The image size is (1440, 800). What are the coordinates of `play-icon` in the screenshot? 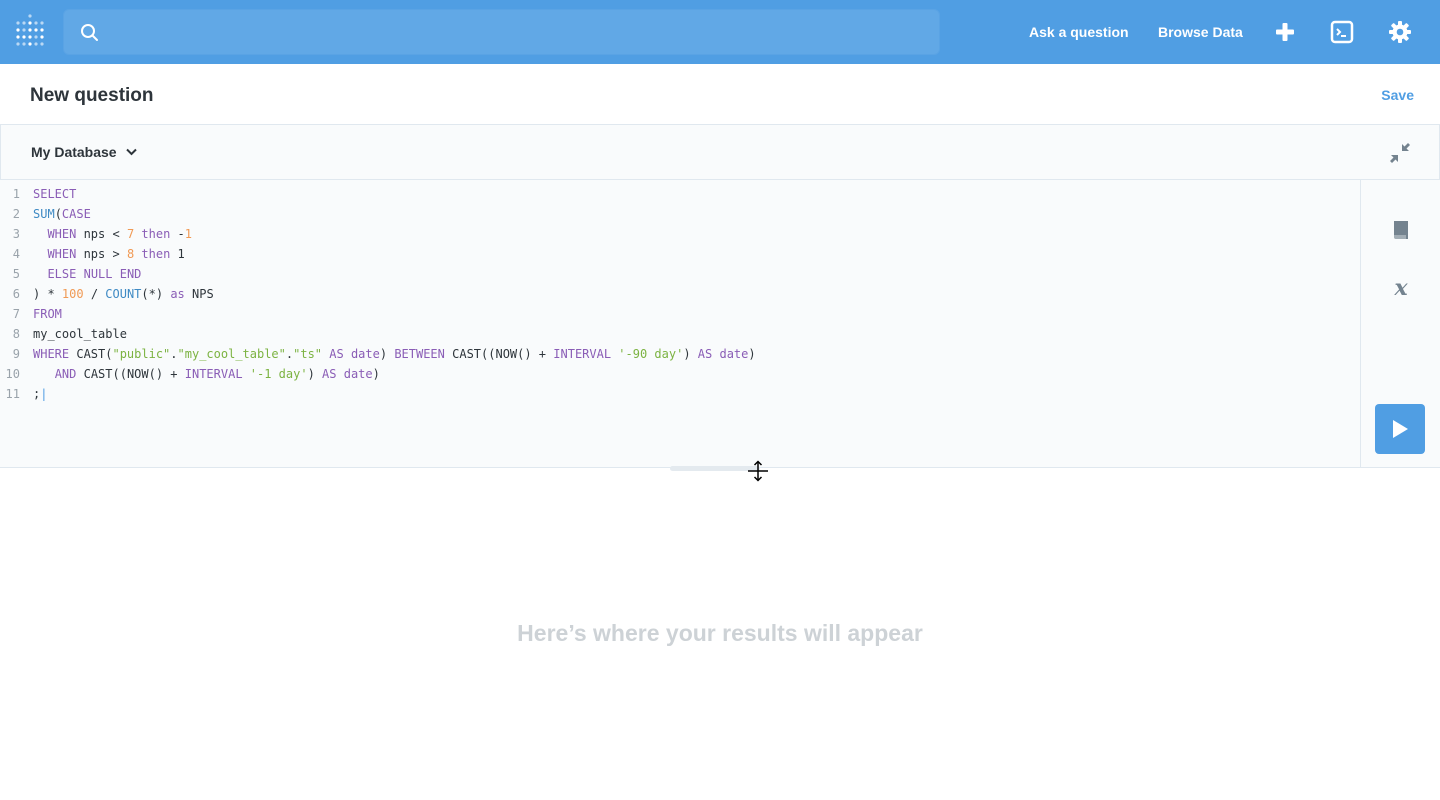 It's located at (1400, 429).